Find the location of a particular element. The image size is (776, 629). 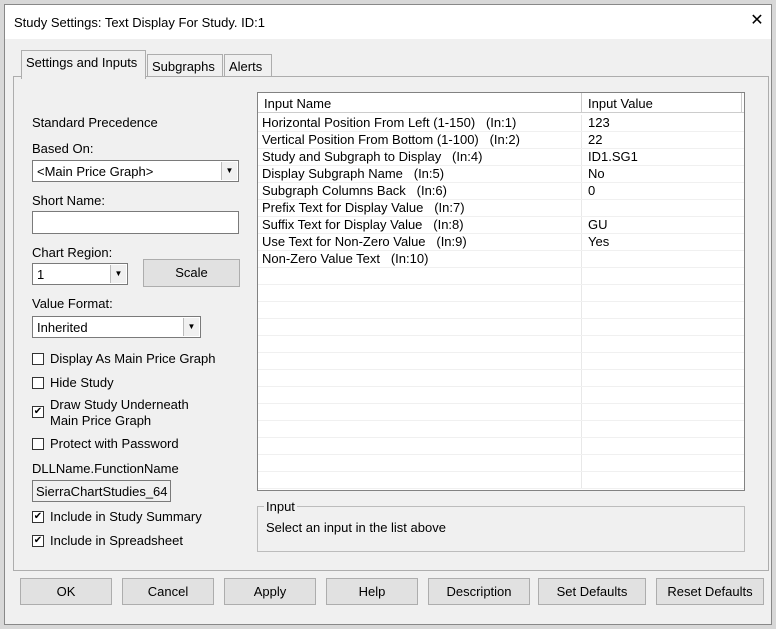

apply-button: Apply is located at coordinates (270, 591).